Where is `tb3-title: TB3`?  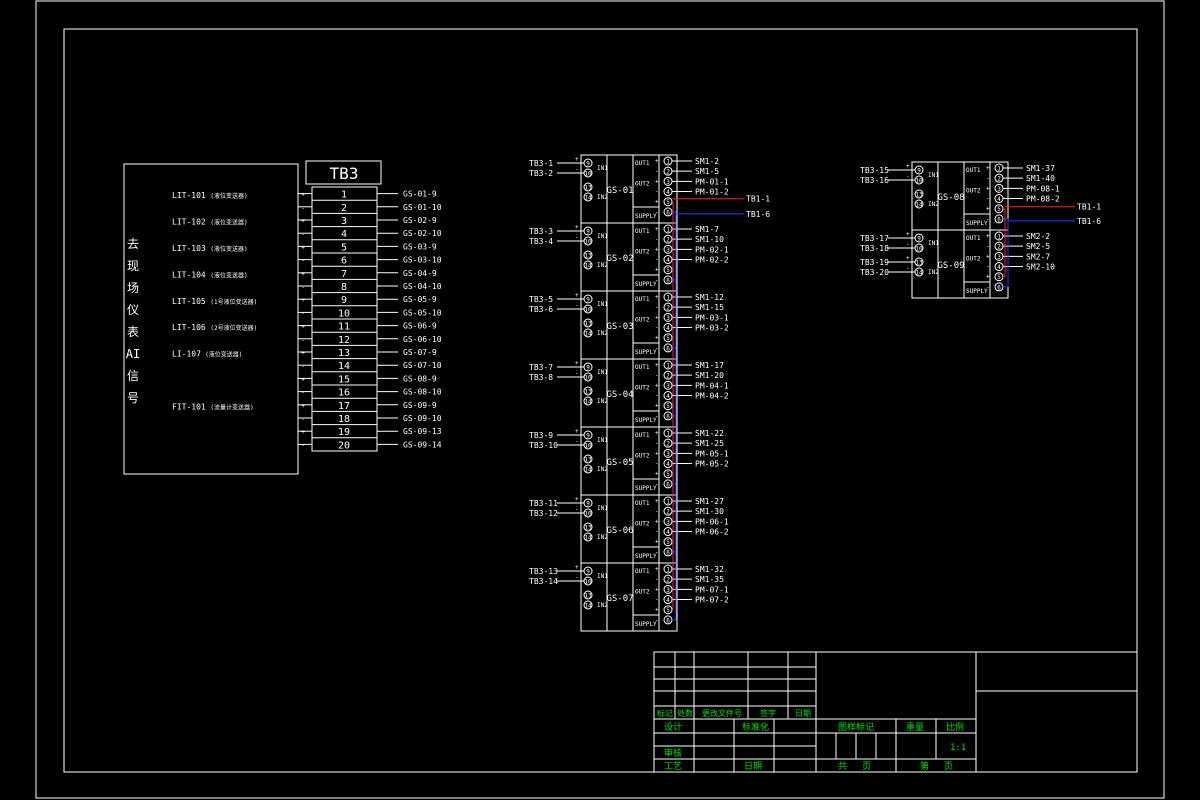
tb3-title: TB3 is located at coordinates (344, 173).